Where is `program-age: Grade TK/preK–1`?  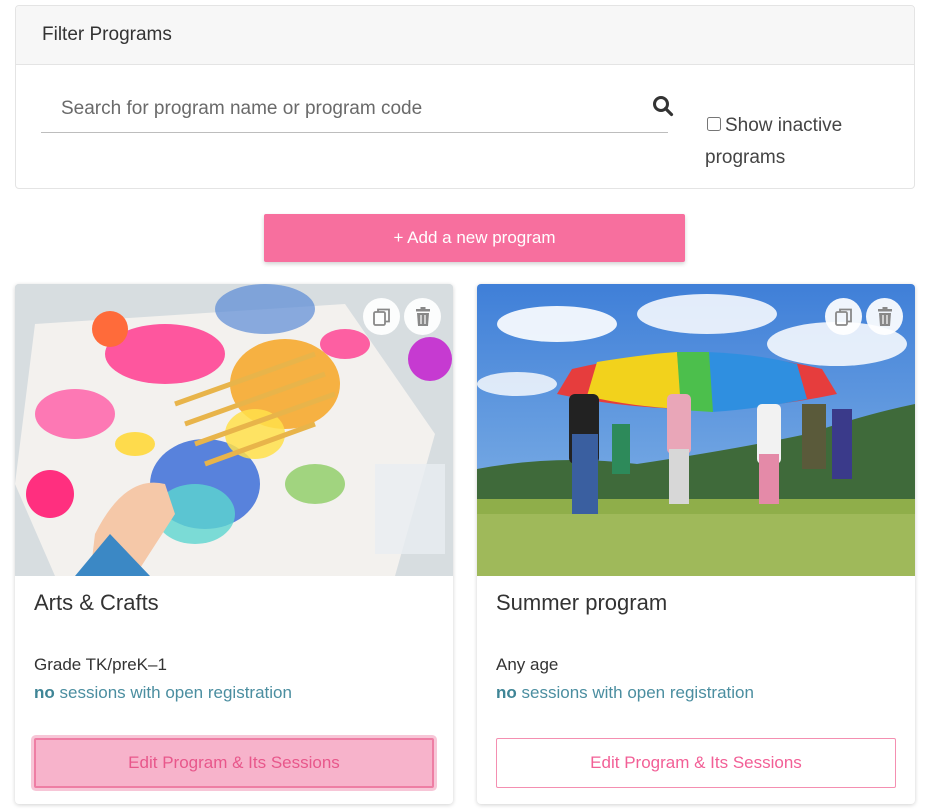 program-age: Grade TK/preK–1 is located at coordinates (100, 664).